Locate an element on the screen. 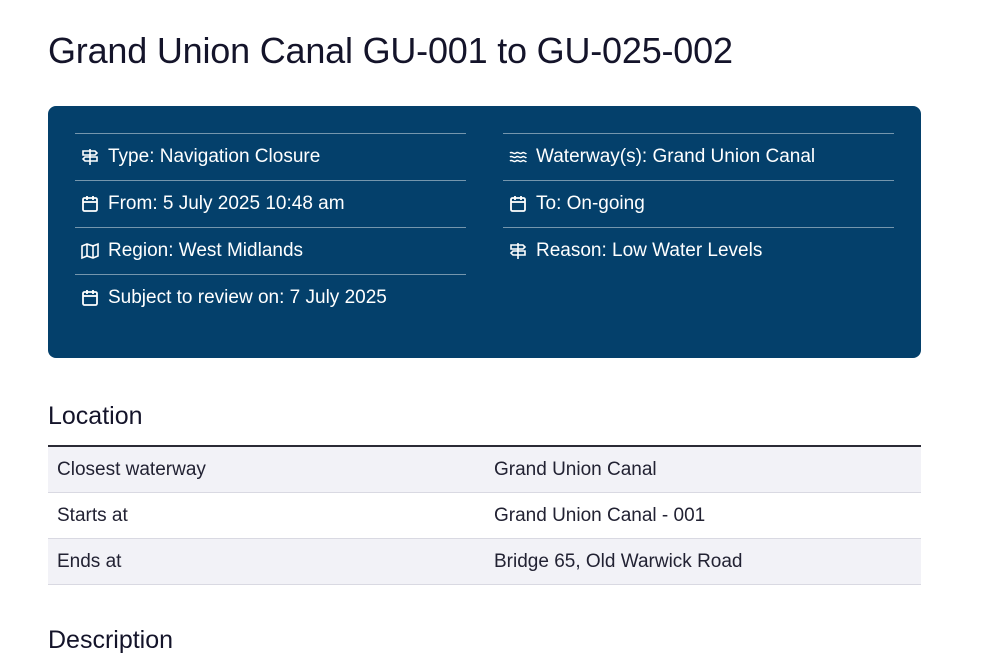 The height and width of the screenshot is (655, 1000). location-value: Bridge 65, Old Warwick Road is located at coordinates (702, 561).